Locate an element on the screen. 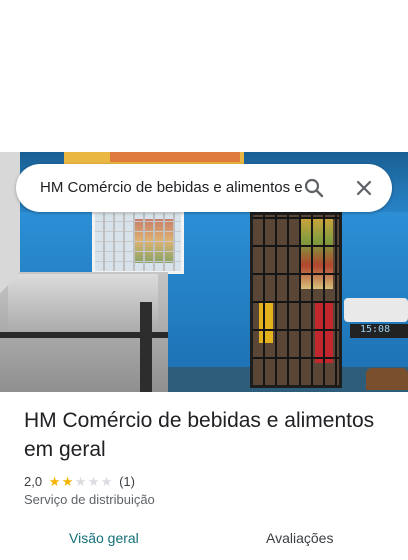  freezer-post is located at coordinates (146, 347).